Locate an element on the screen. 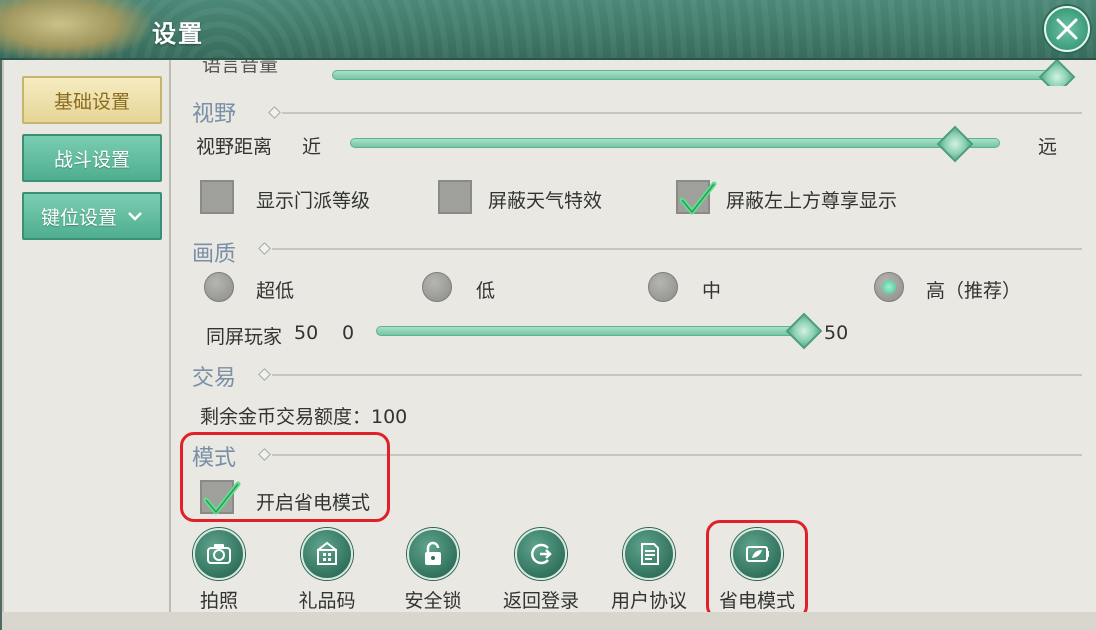 The height and width of the screenshot is (630, 1096). radio-label: 高（推荐） is located at coordinates (974, 291).